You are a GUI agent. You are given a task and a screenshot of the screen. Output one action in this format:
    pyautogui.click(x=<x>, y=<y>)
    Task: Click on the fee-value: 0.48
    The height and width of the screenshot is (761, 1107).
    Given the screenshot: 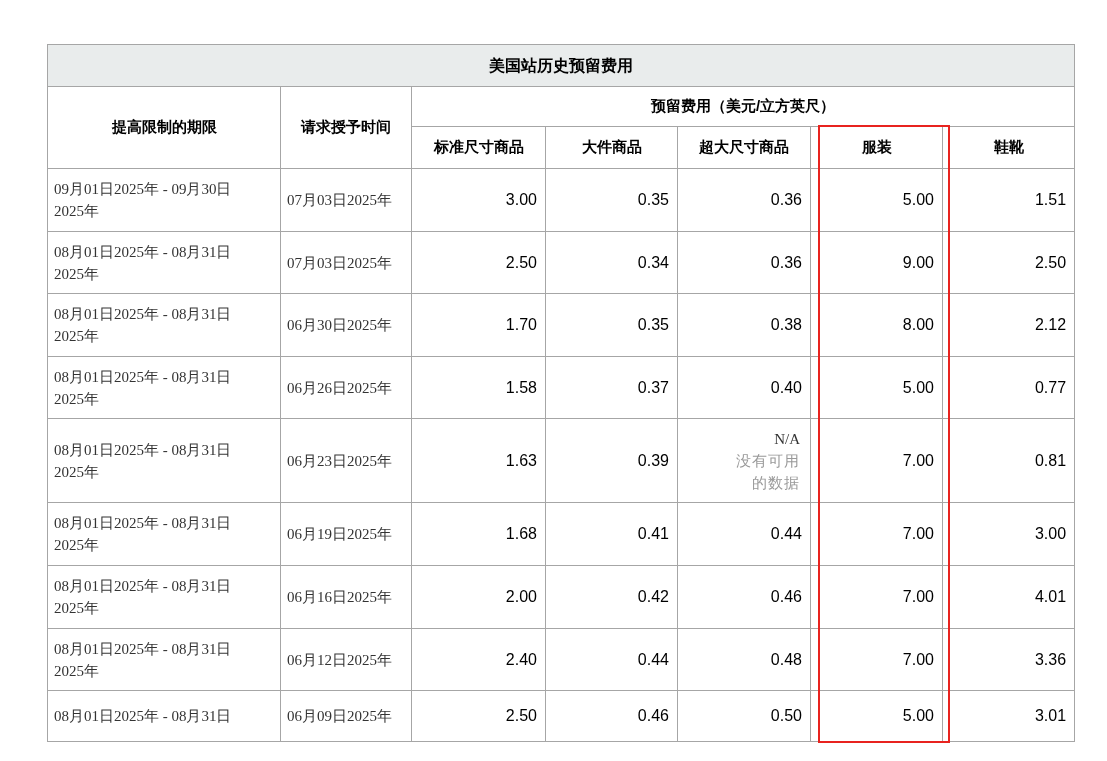 What is the action you would take?
    pyautogui.click(x=786, y=659)
    